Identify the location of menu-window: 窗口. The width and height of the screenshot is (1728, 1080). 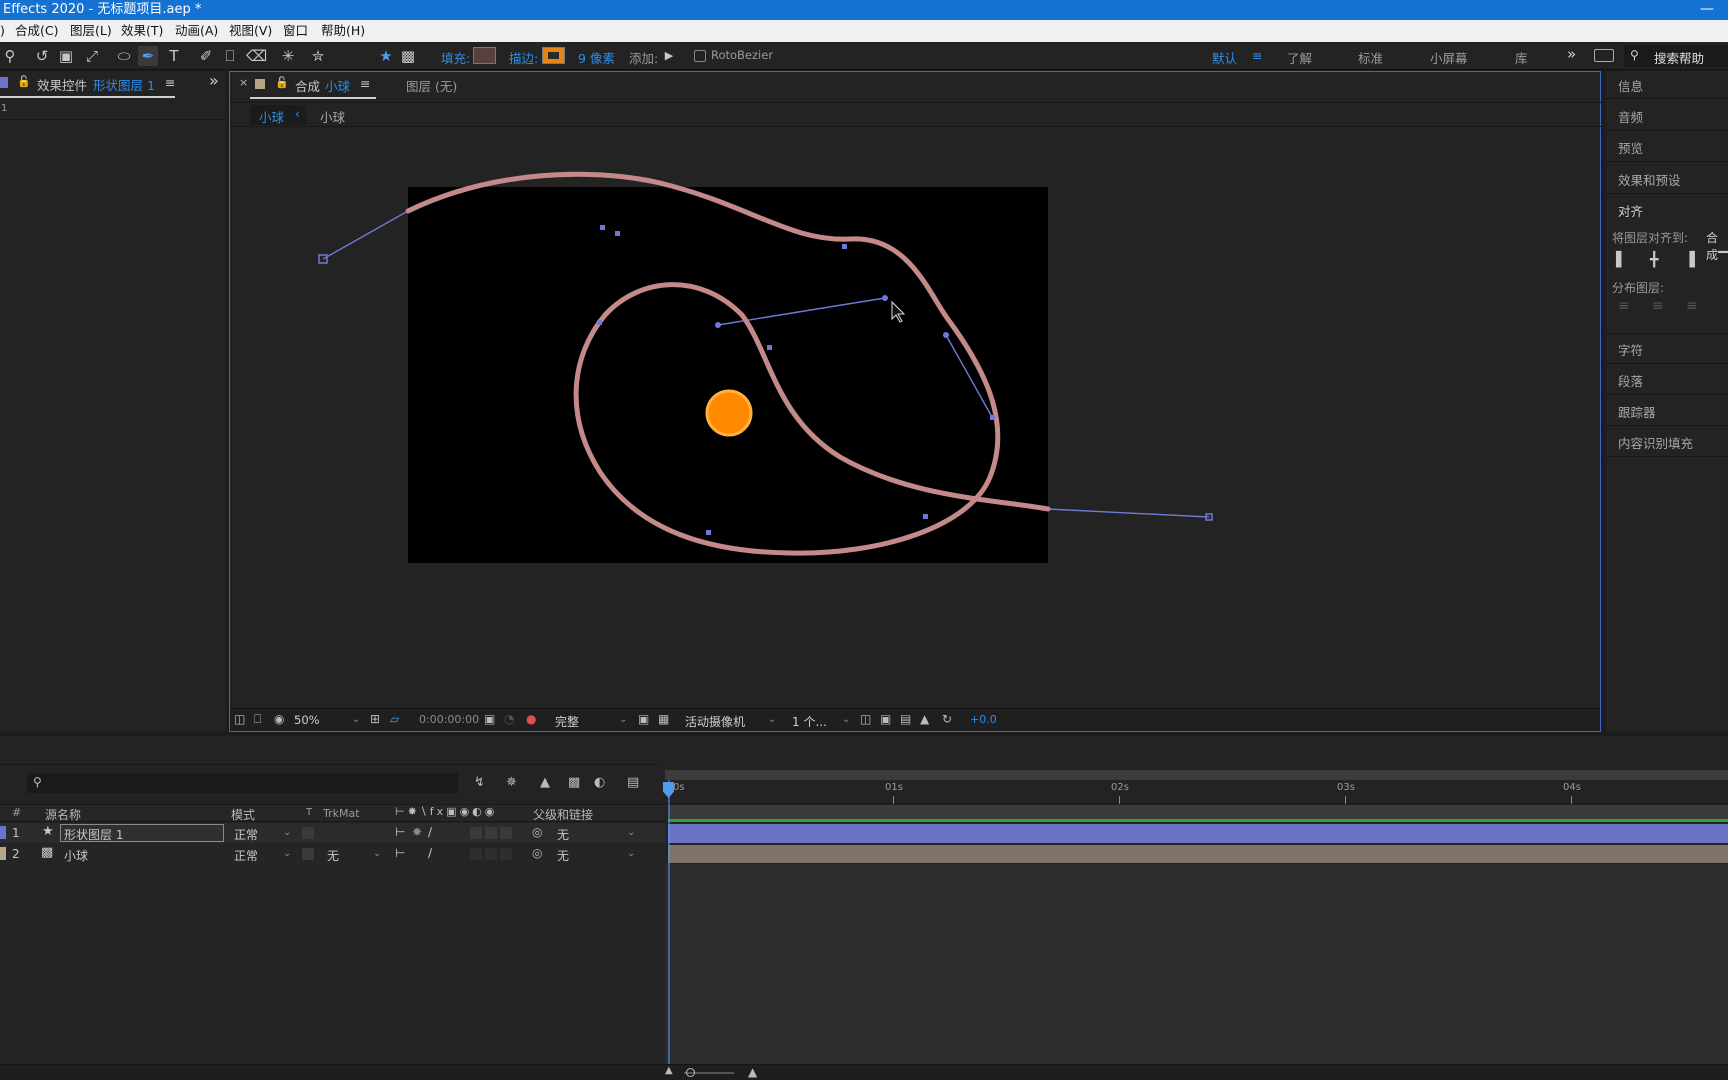
(295, 31).